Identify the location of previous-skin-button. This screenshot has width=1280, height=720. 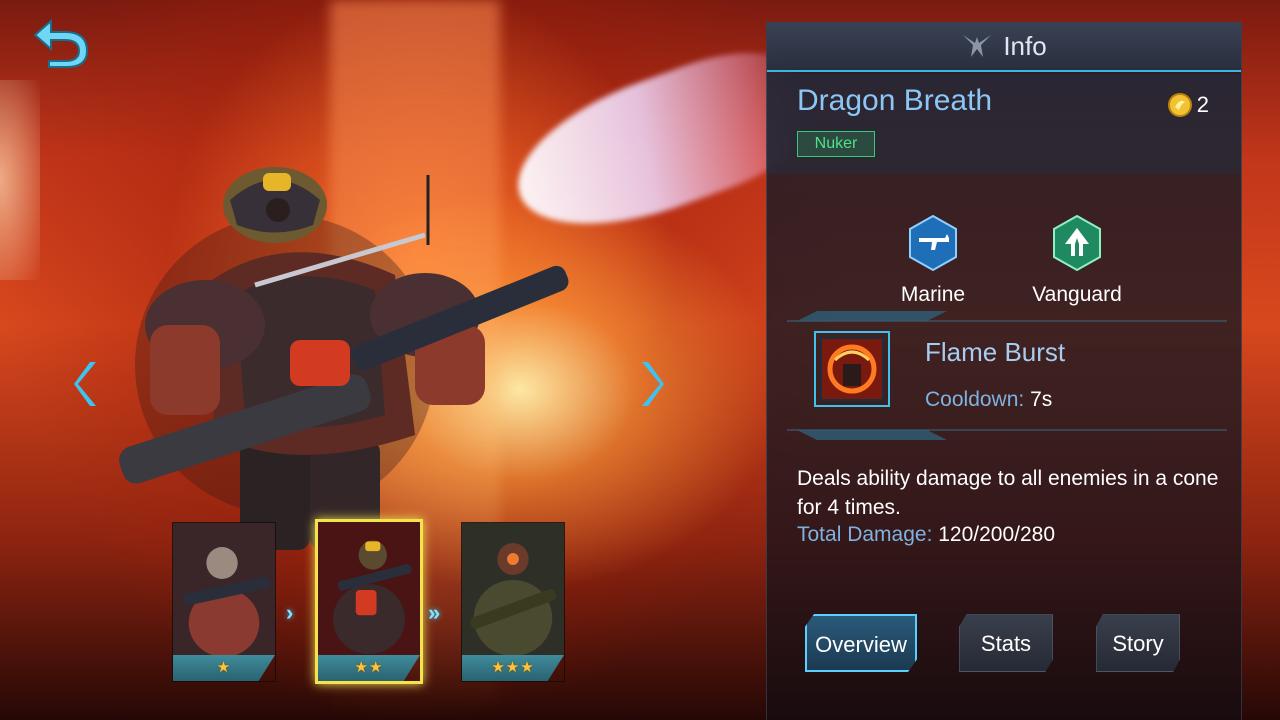
(86, 384).